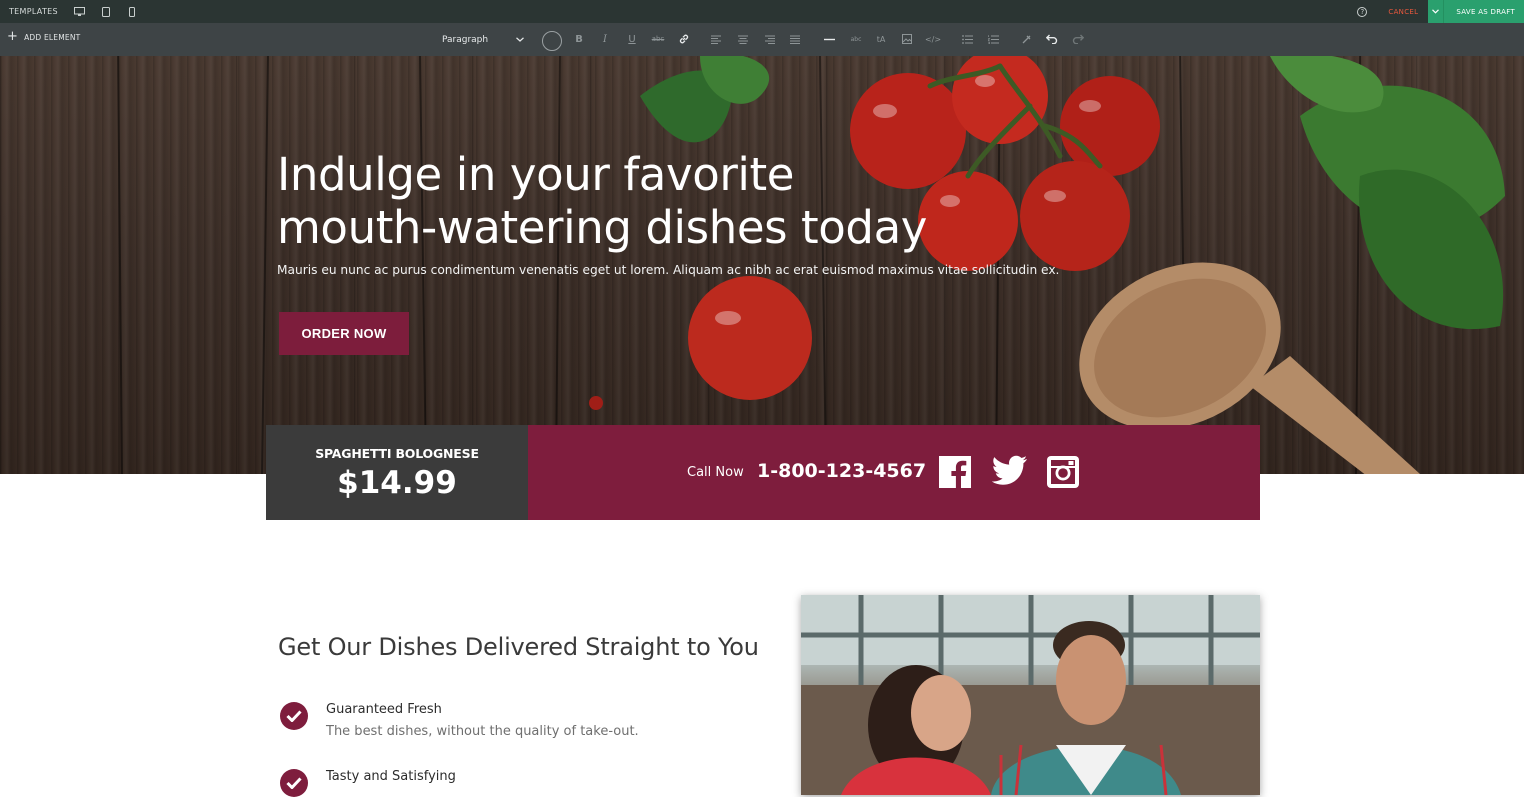 This screenshot has width=1524, height=797. What do you see at coordinates (391, 776) in the screenshot?
I see `feature-title: Tasty and Satisfying` at bounding box center [391, 776].